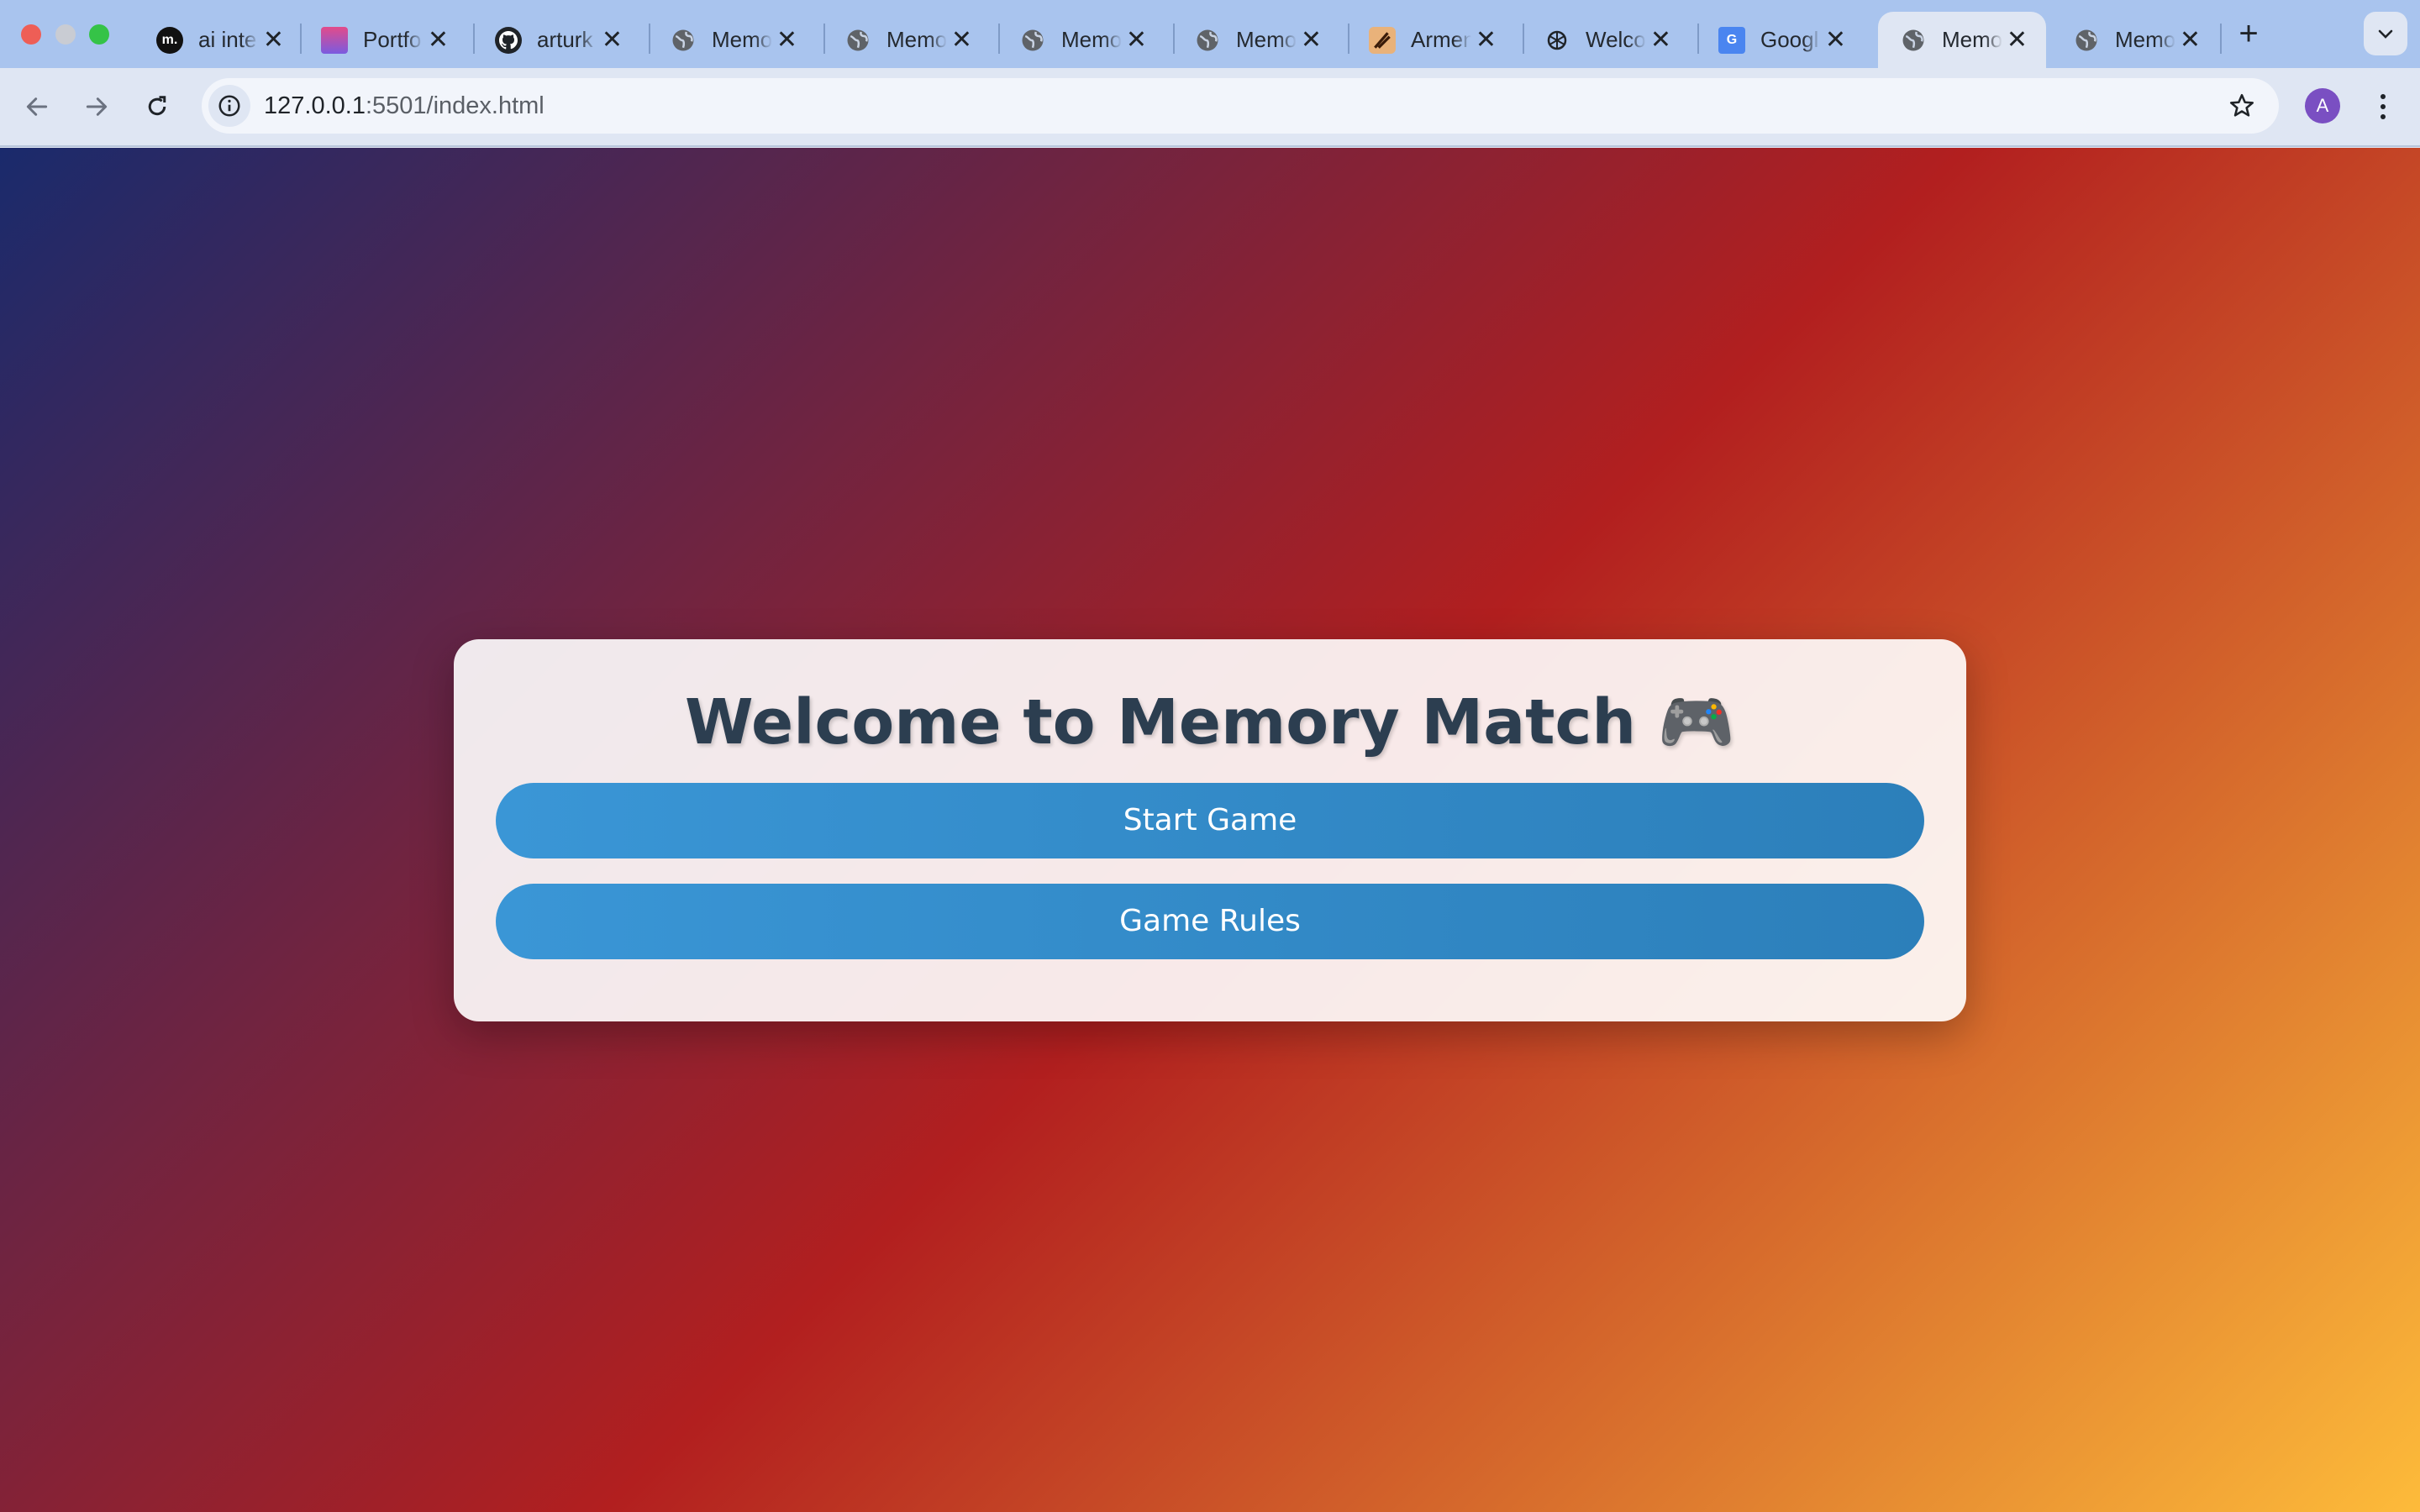 This screenshot has height=1512, width=2420. I want to click on close-window-button, so click(31, 34).